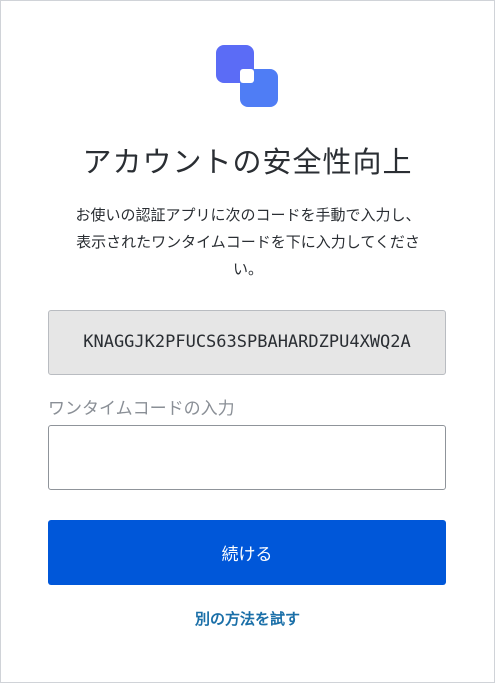 The width and height of the screenshot is (495, 683). What do you see at coordinates (247, 76) in the screenshot?
I see `overlapping-squares-logo-icon` at bounding box center [247, 76].